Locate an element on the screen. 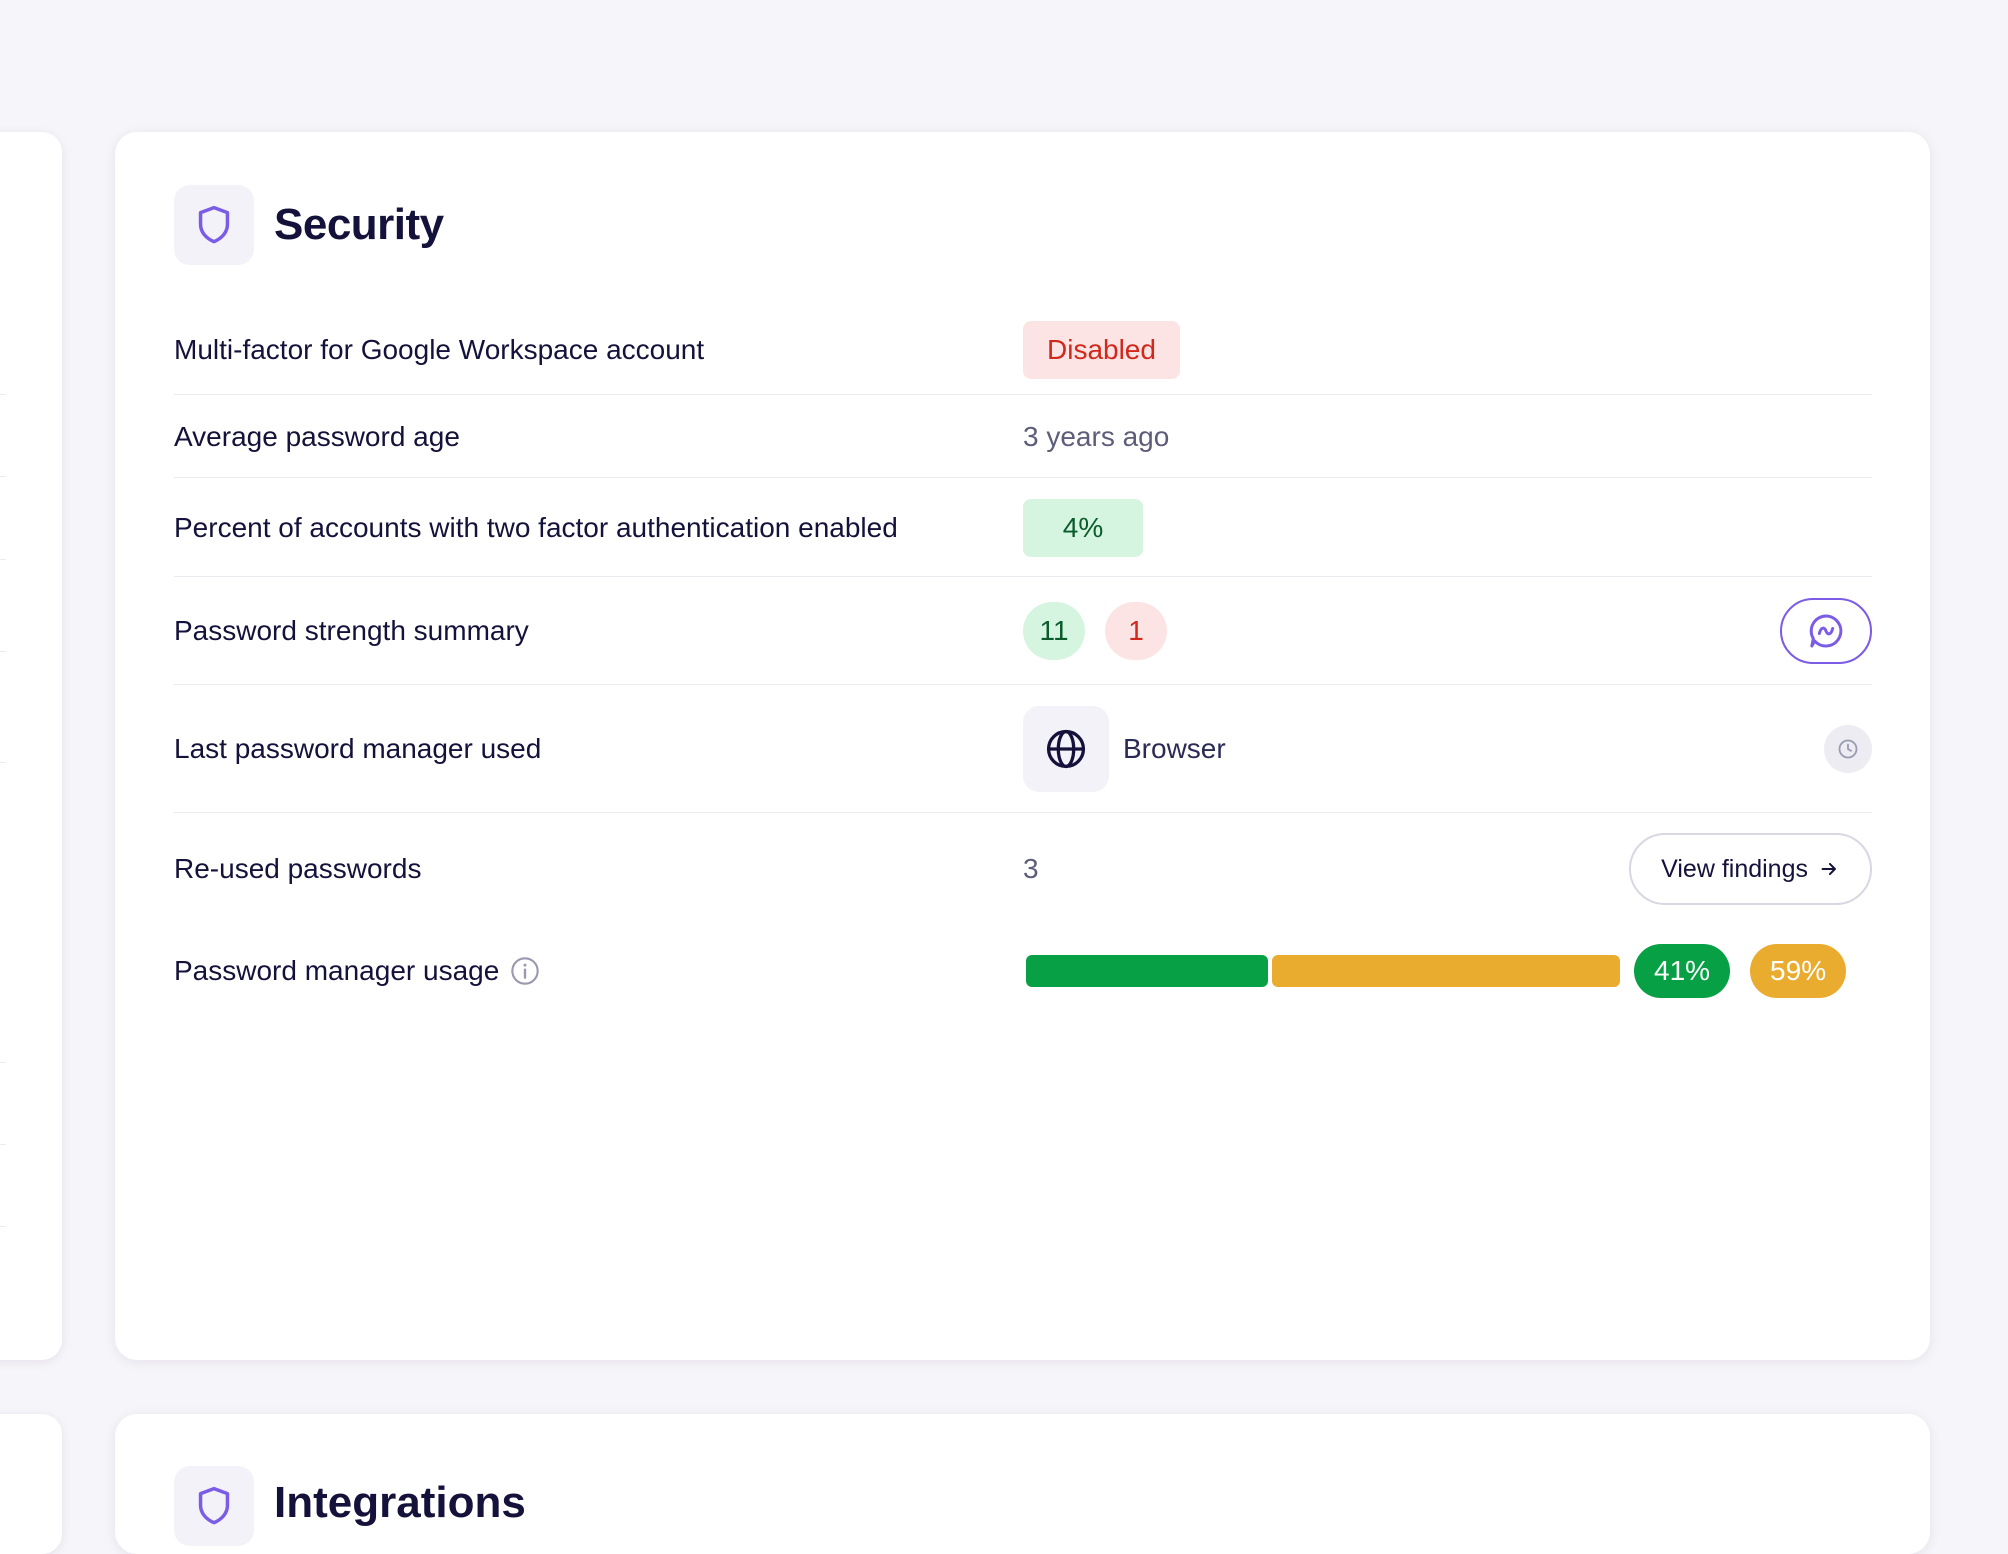  row-value: Disabled is located at coordinates (1101, 349).